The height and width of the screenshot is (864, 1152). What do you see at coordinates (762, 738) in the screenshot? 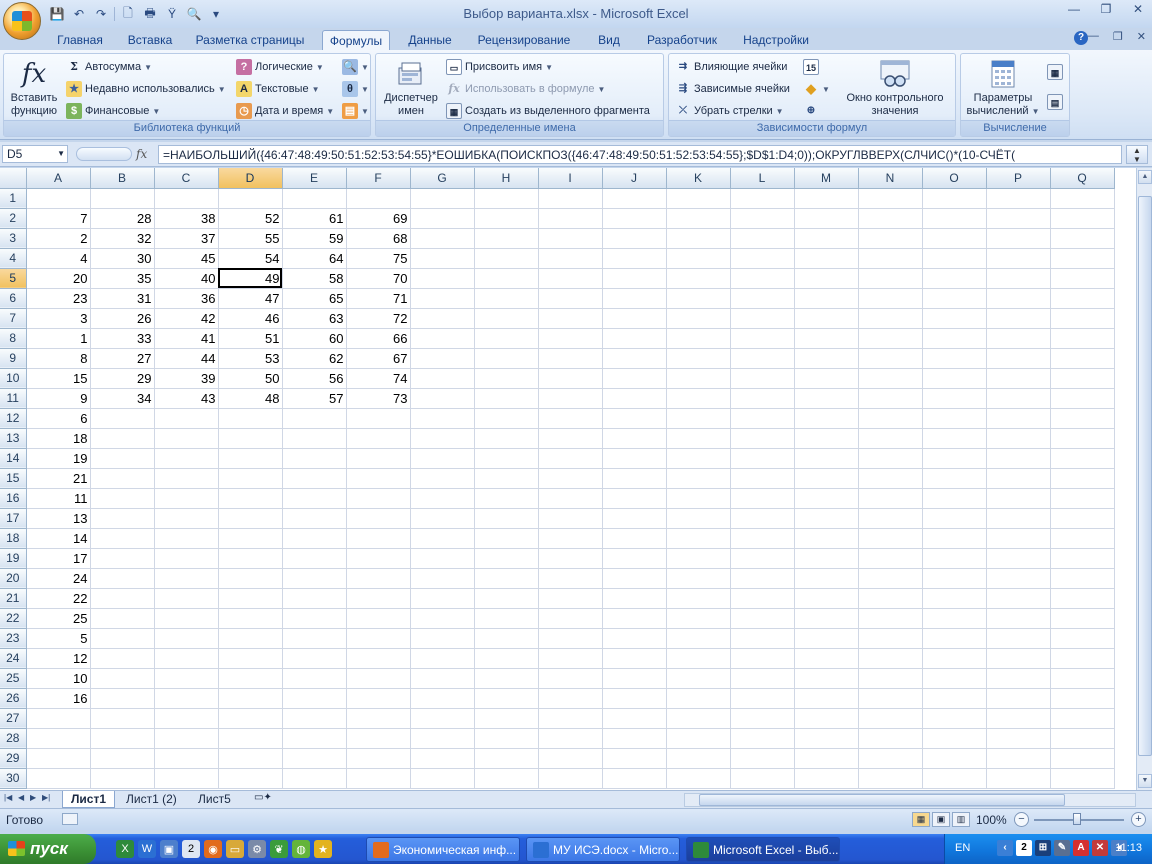
I see `cell-l28` at bounding box center [762, 738].